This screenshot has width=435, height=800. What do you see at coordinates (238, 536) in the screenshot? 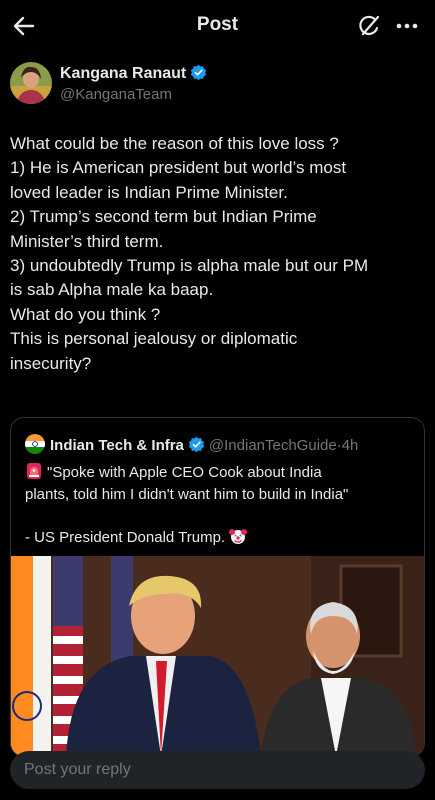
I see `clown-emoji-icon` at bounding box center [238, 536].